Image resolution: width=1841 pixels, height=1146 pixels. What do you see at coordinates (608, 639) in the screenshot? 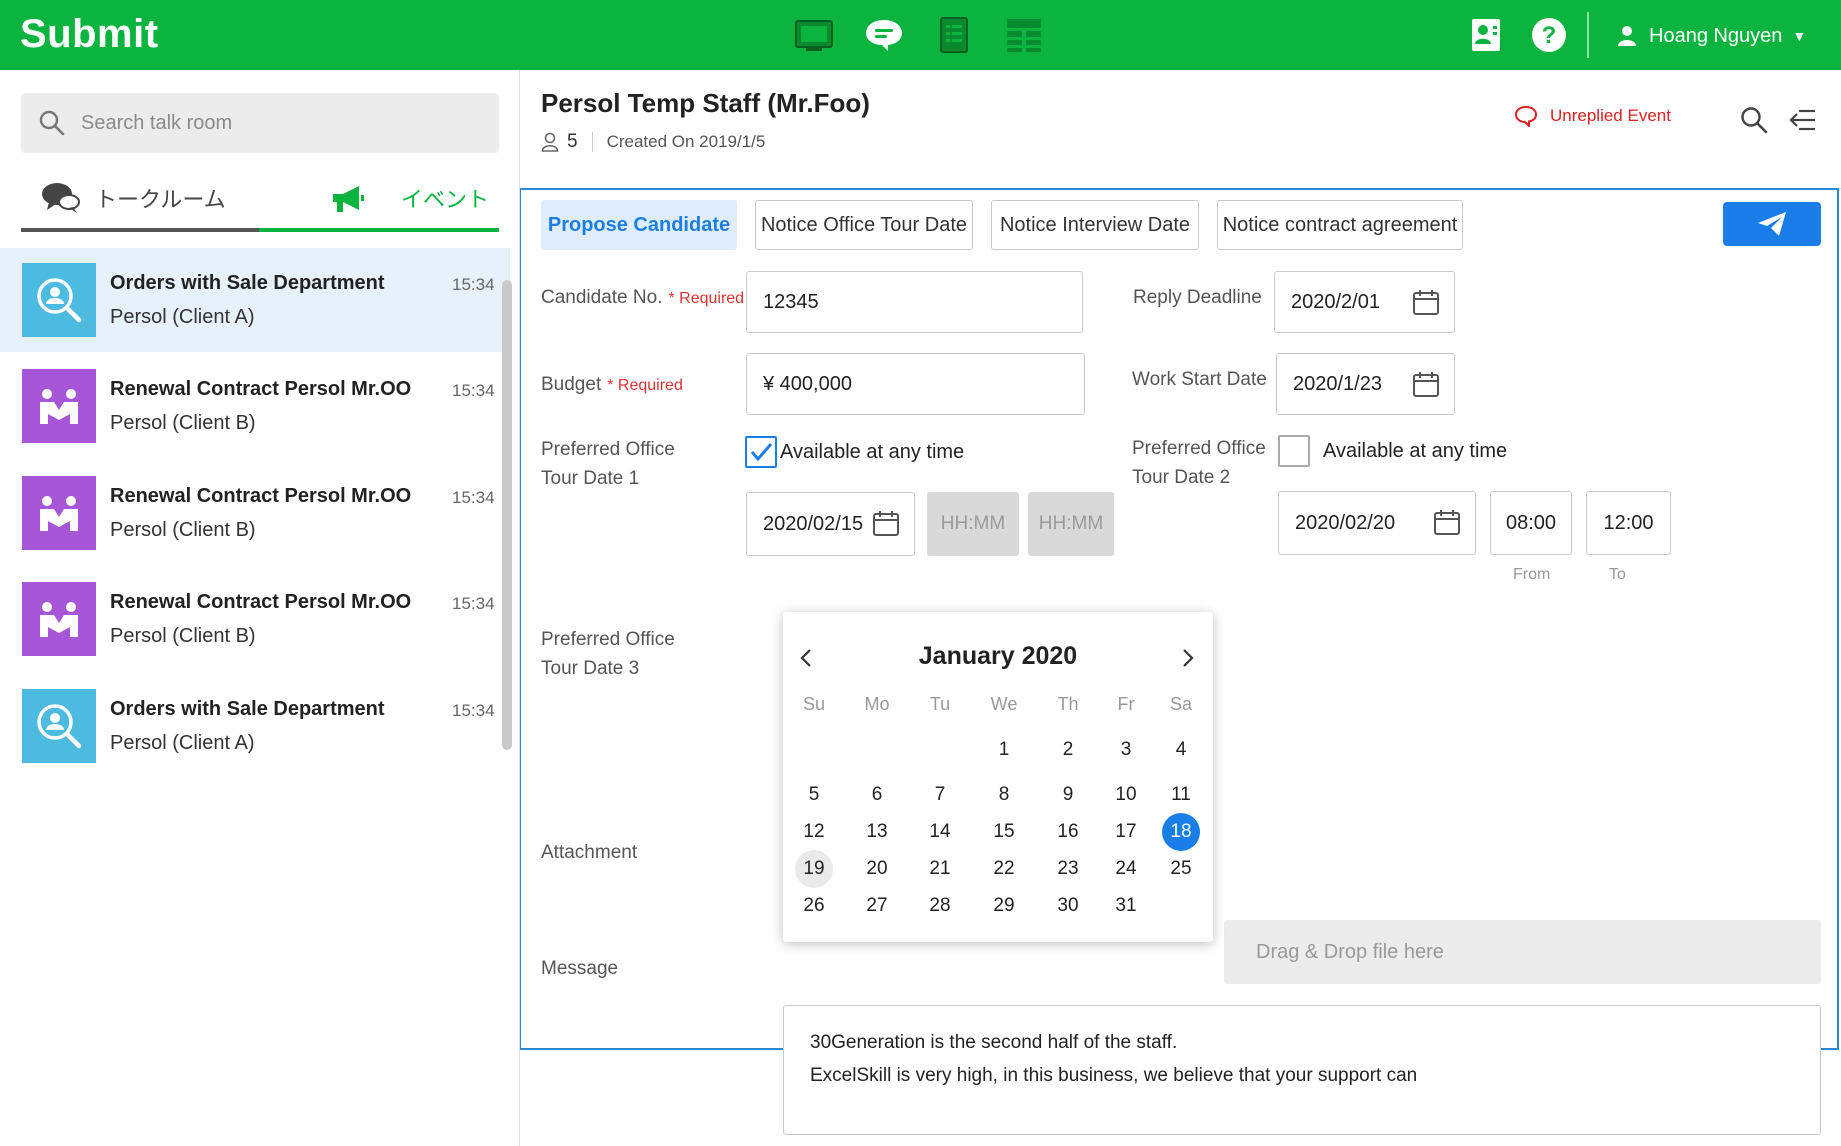
I see `tour-date-3-label-line1: Preferred Office` at bounding box center [608, 639].